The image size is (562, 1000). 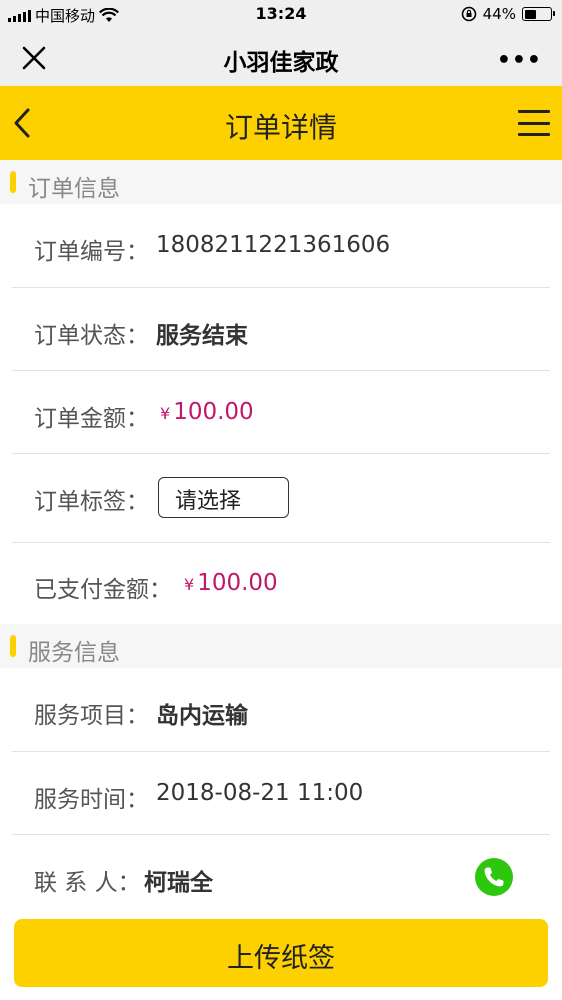 I want to click on order-status-row: 订单状态： 服务结束, so click(x=281, y=329).